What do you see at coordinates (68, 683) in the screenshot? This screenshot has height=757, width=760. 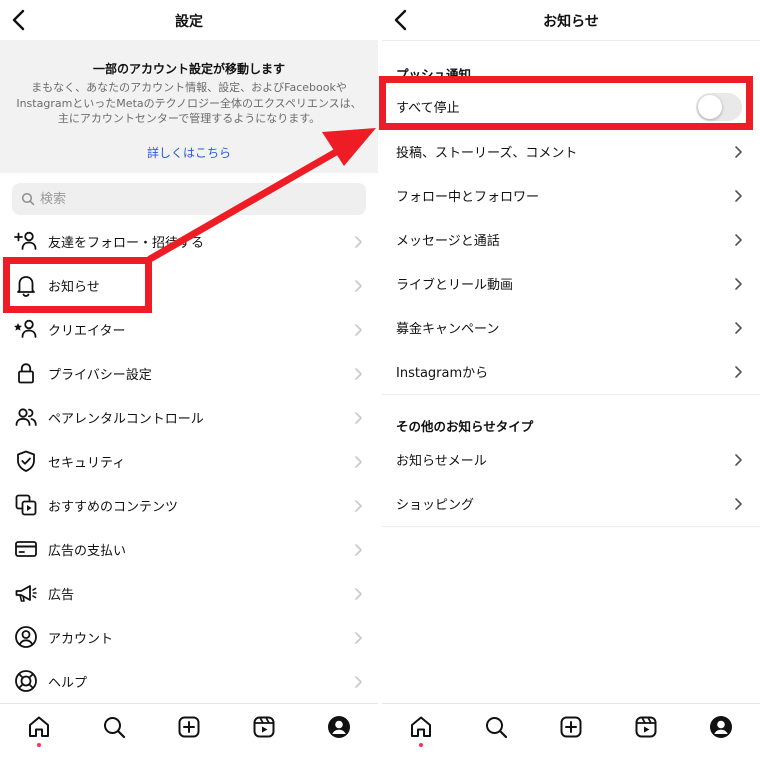 I see `menu-label: ヘルプ` at bounding box center [68, 683].